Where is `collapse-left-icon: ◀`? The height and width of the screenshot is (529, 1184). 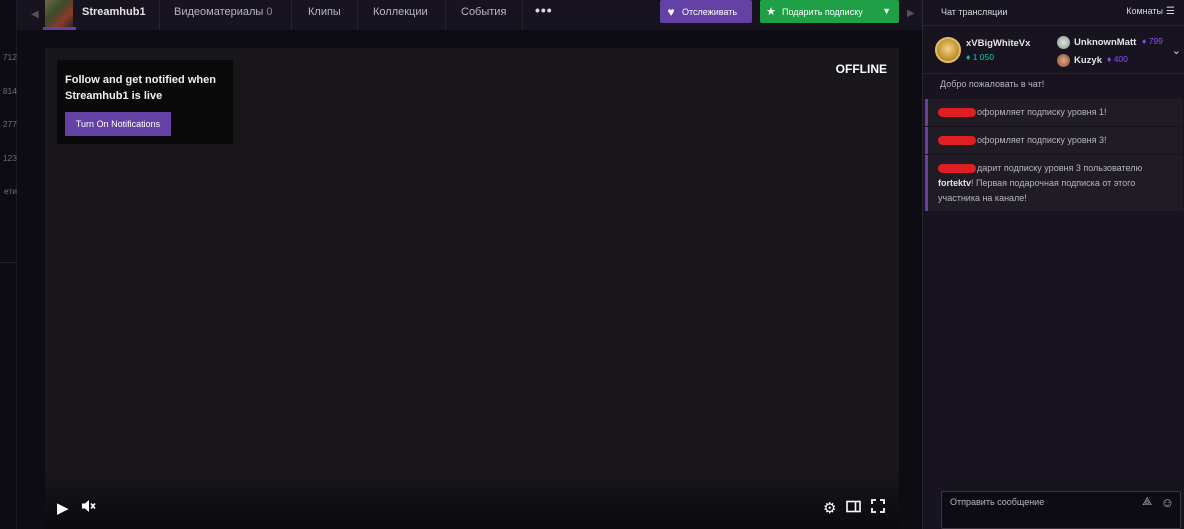
collapse-left-icon: ◀ is located at coordinates (35, 14).